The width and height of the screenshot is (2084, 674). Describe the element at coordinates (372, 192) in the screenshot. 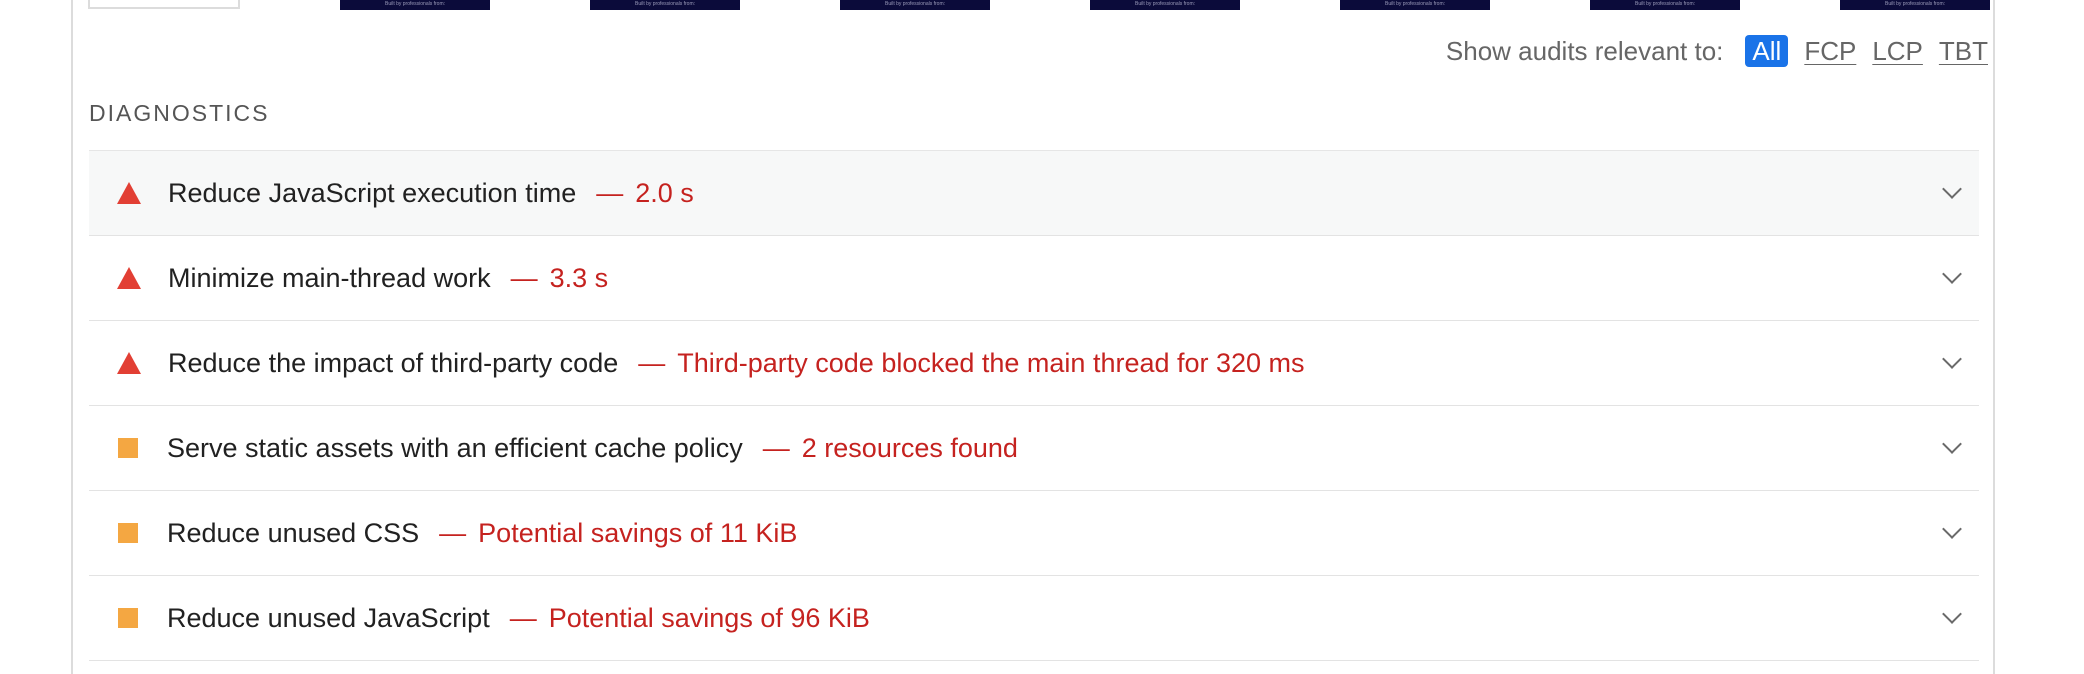

I see `audit-title: Reduce JavaScript execution time` at that location.